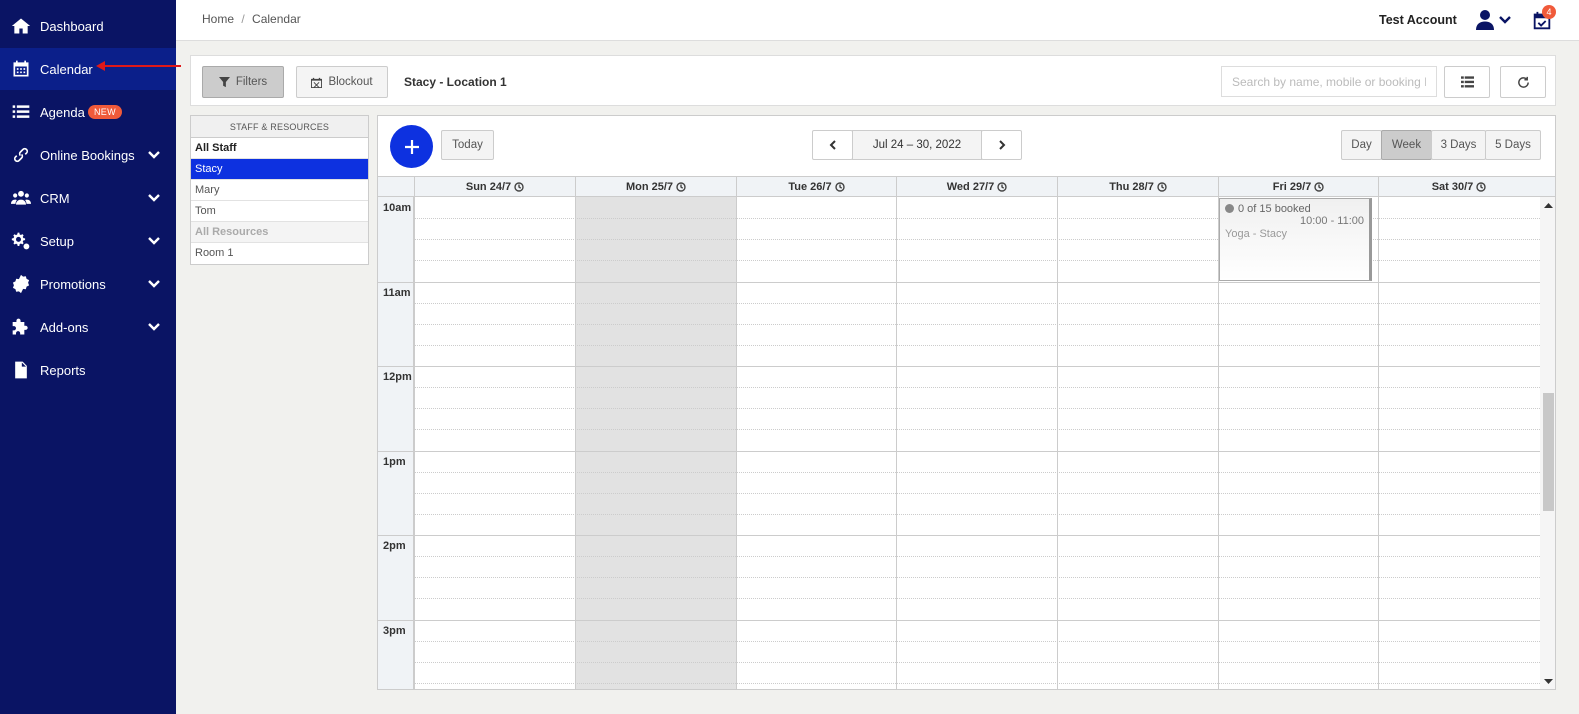 The height and width of the screenshot is (714, 1579). I want to click on sidebar-item-add-ons: Add-ons, so click(88, 327).